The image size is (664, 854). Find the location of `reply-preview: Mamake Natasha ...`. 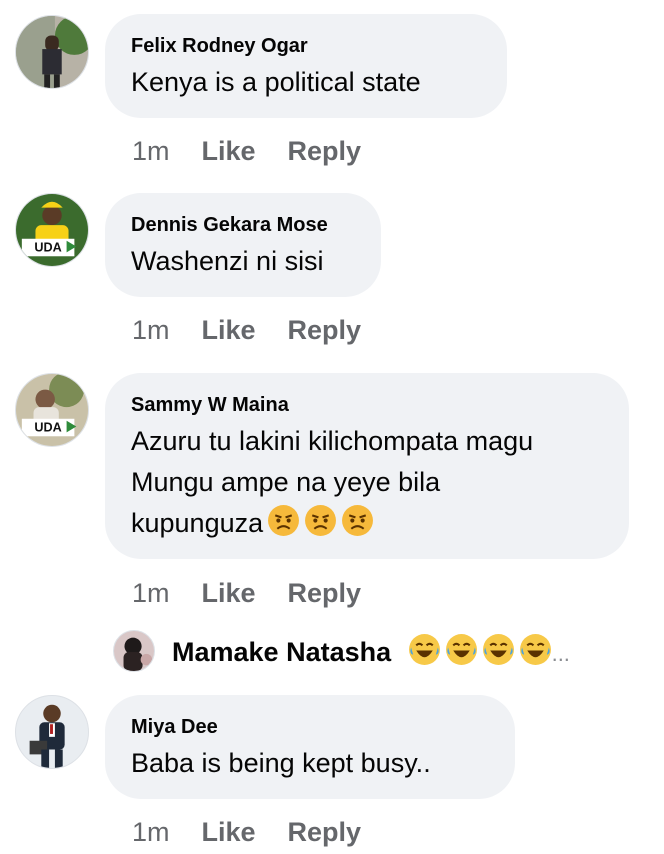

reply-preview: Mamake Natasha ... is located at coordinates (341, 652).